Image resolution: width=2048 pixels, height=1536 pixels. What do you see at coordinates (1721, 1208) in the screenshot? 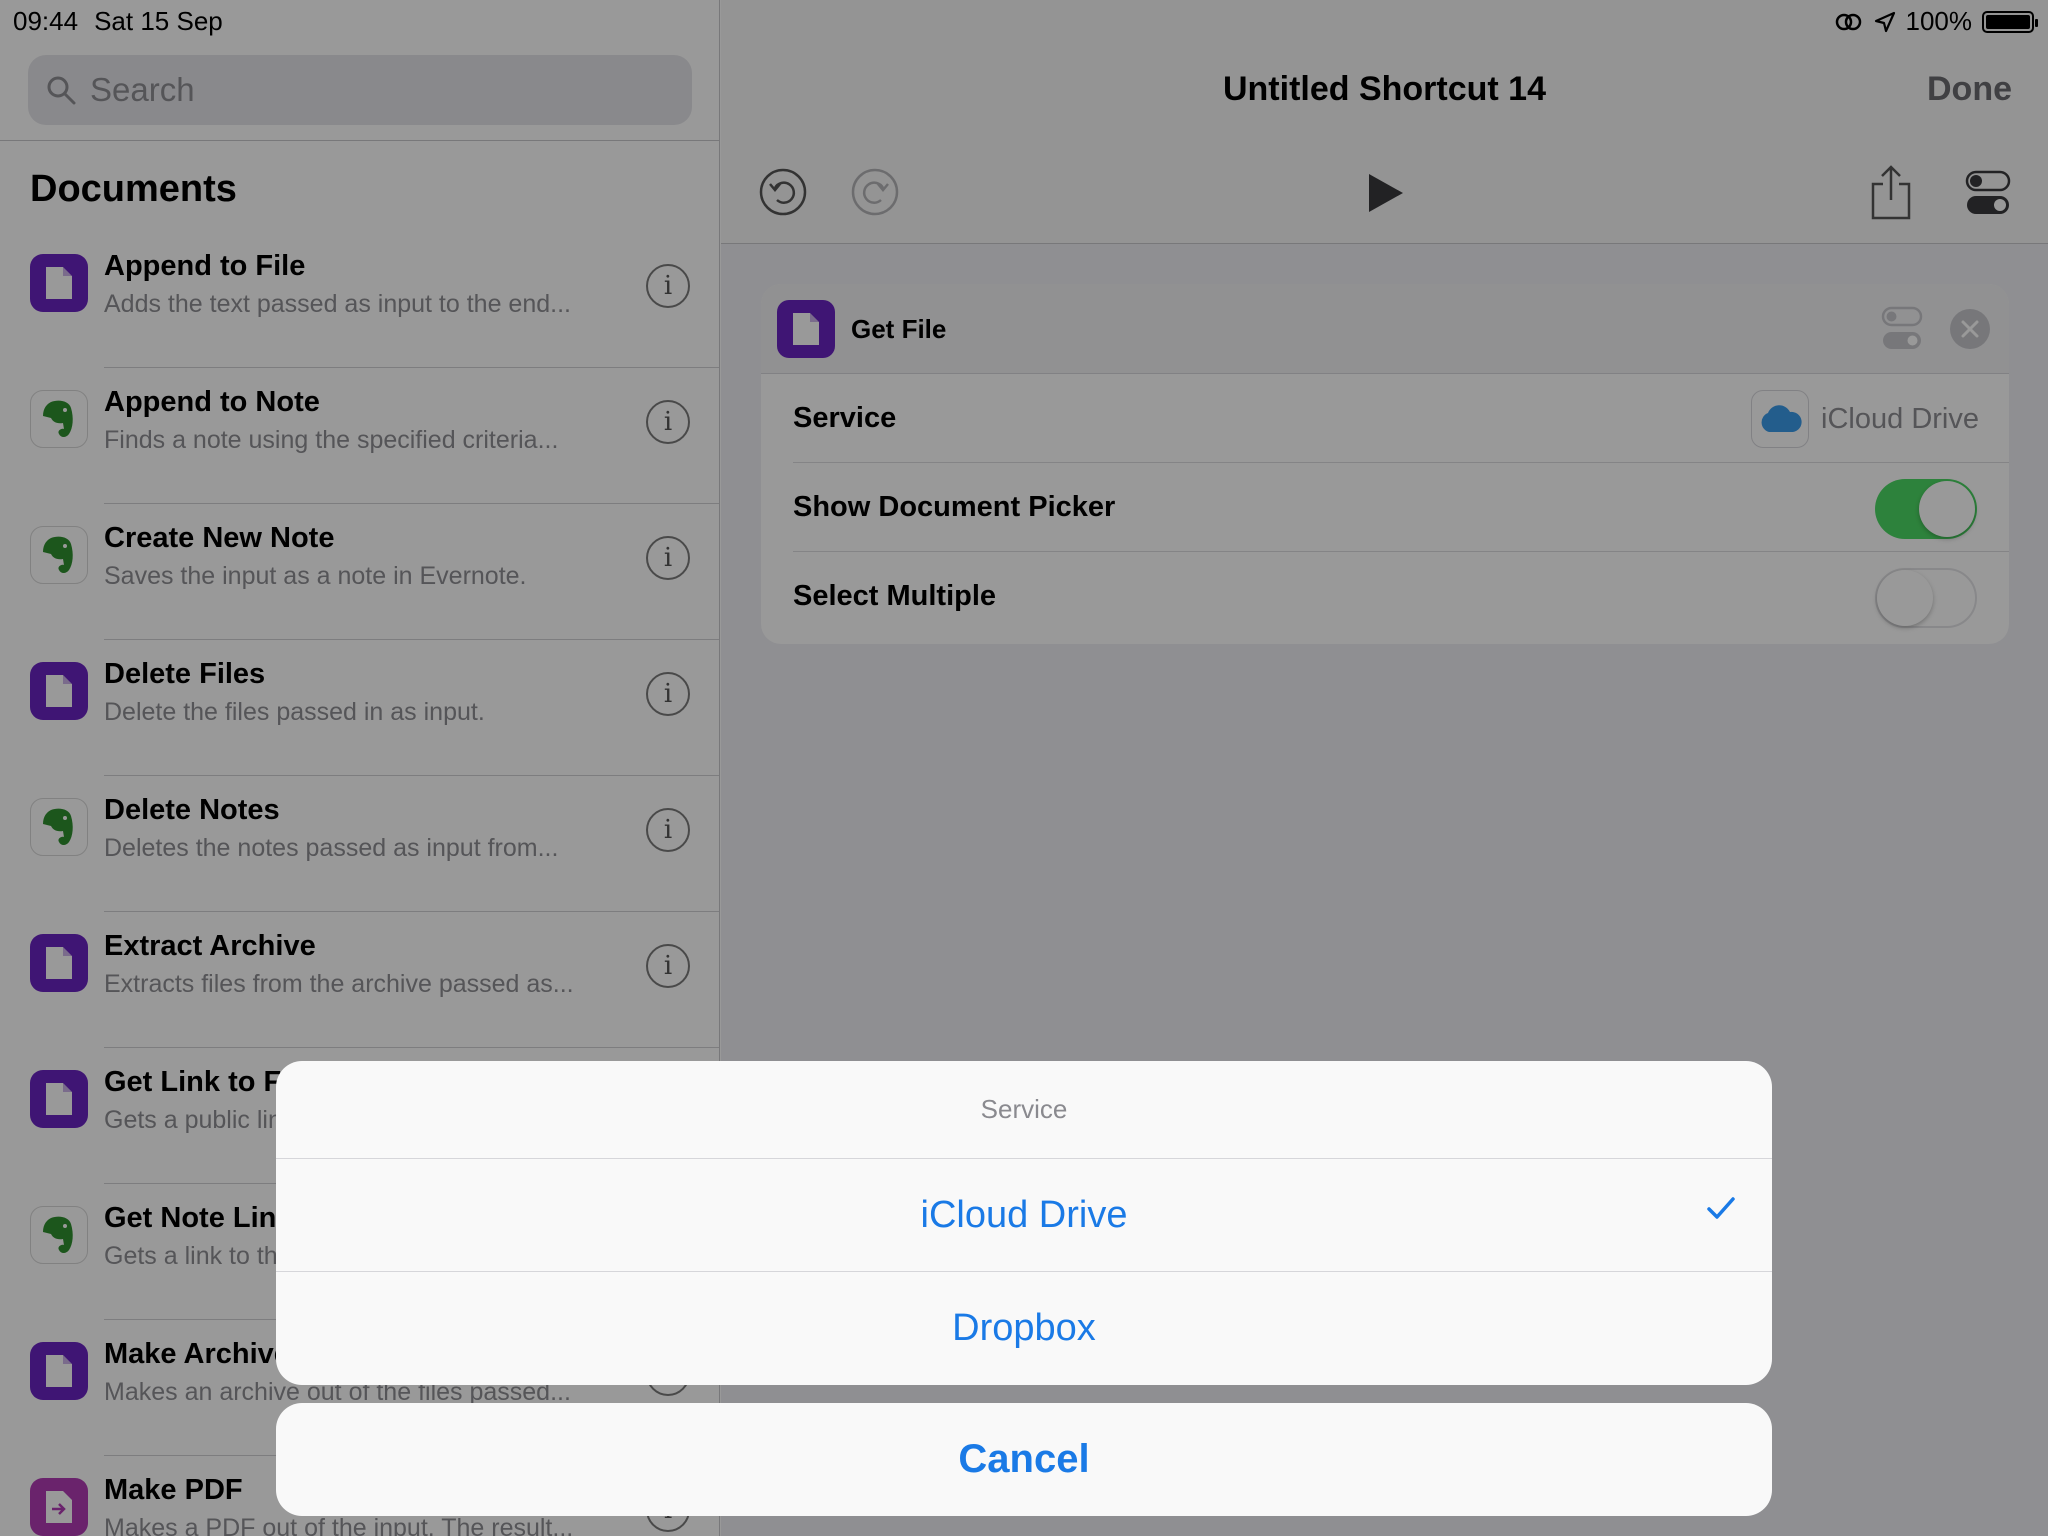
I see `checkmark-icon` at bounding box center [1721, 1208].